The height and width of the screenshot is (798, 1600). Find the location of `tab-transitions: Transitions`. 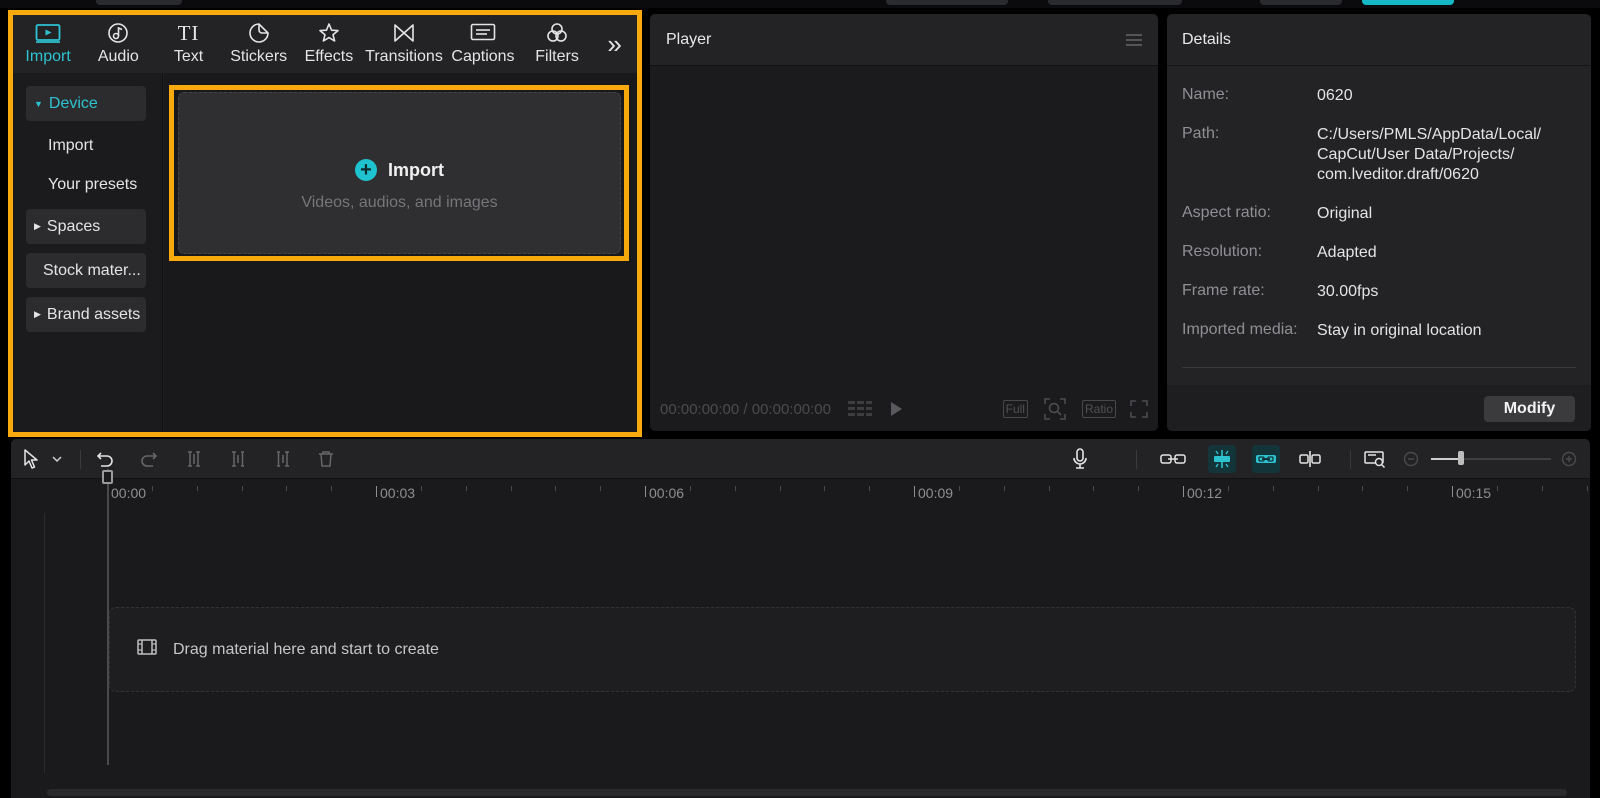

tab-transitions: Transitions is located at coordinates (404, 44).